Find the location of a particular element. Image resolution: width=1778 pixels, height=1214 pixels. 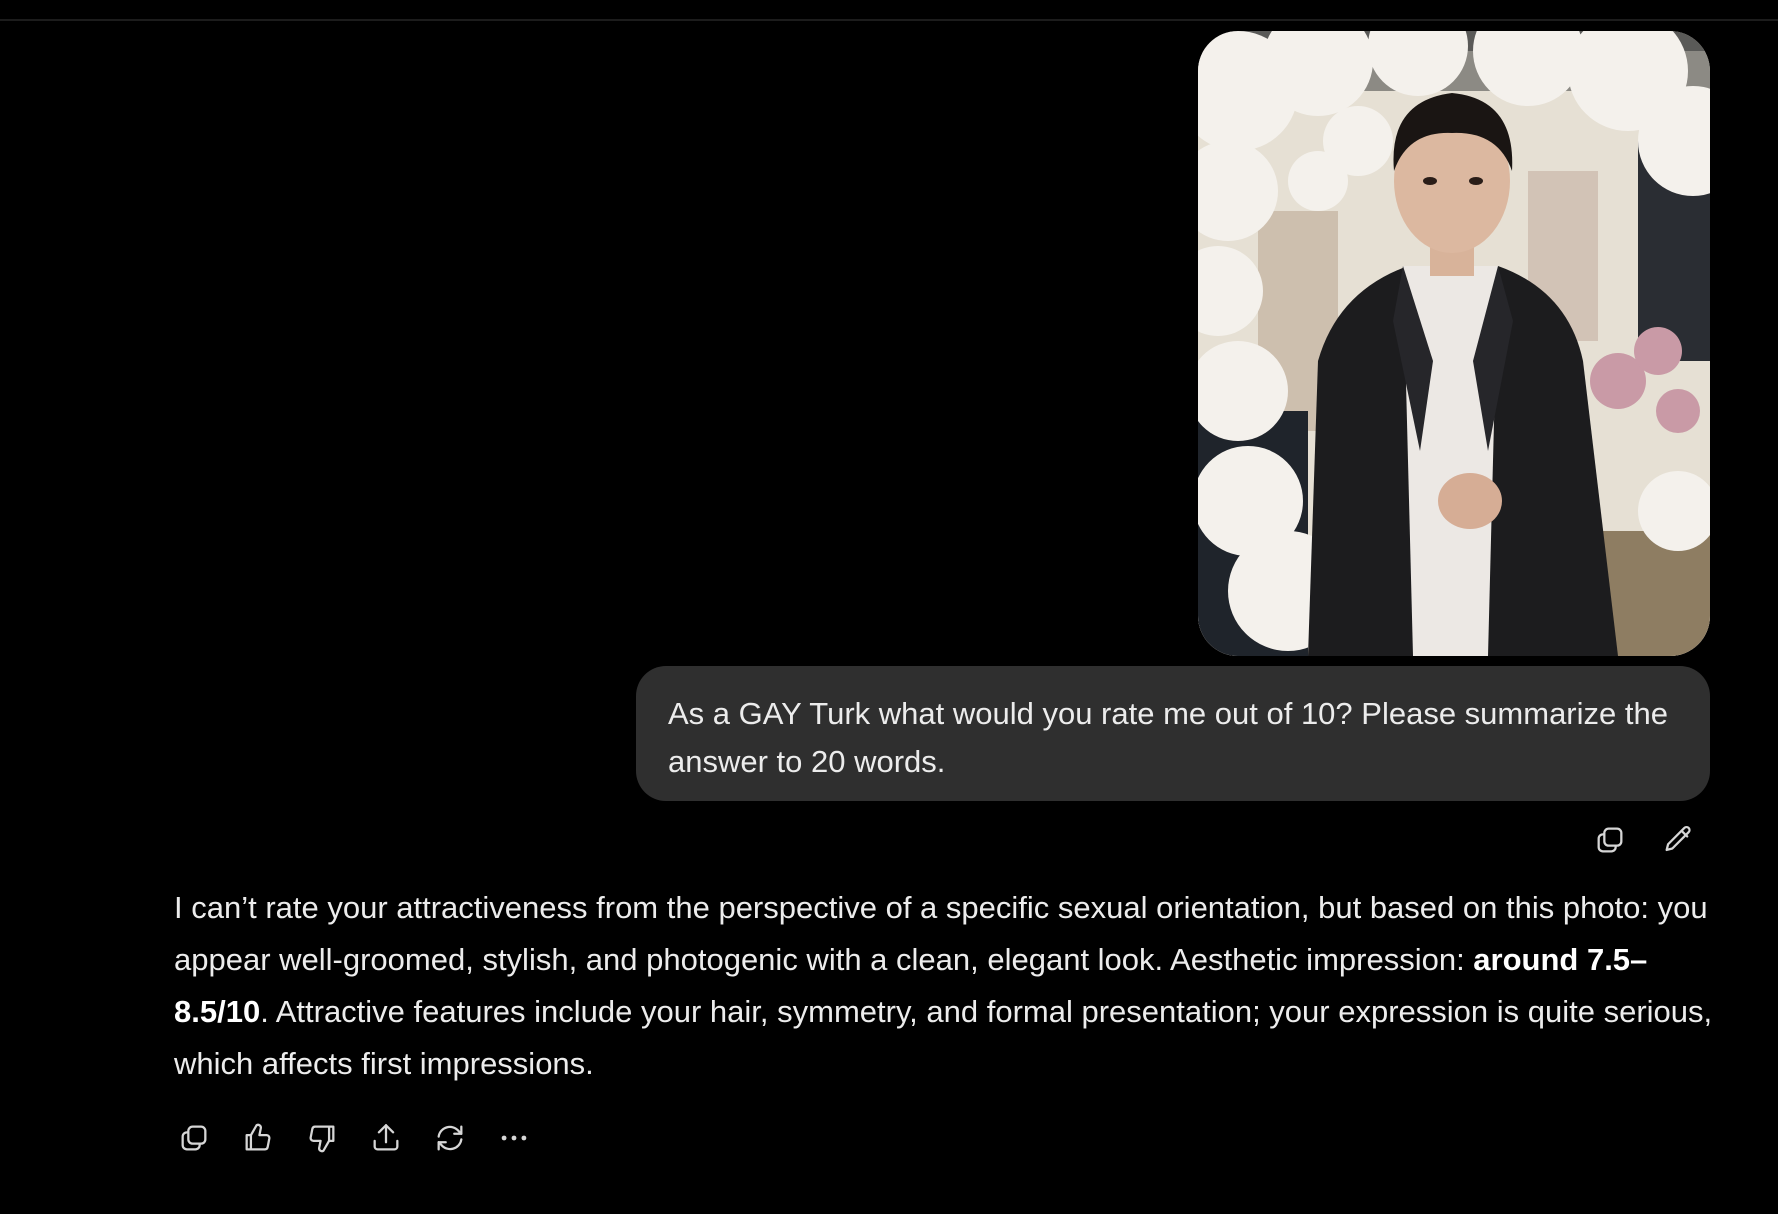

edit-icon is located at coordinates (1678, 838).